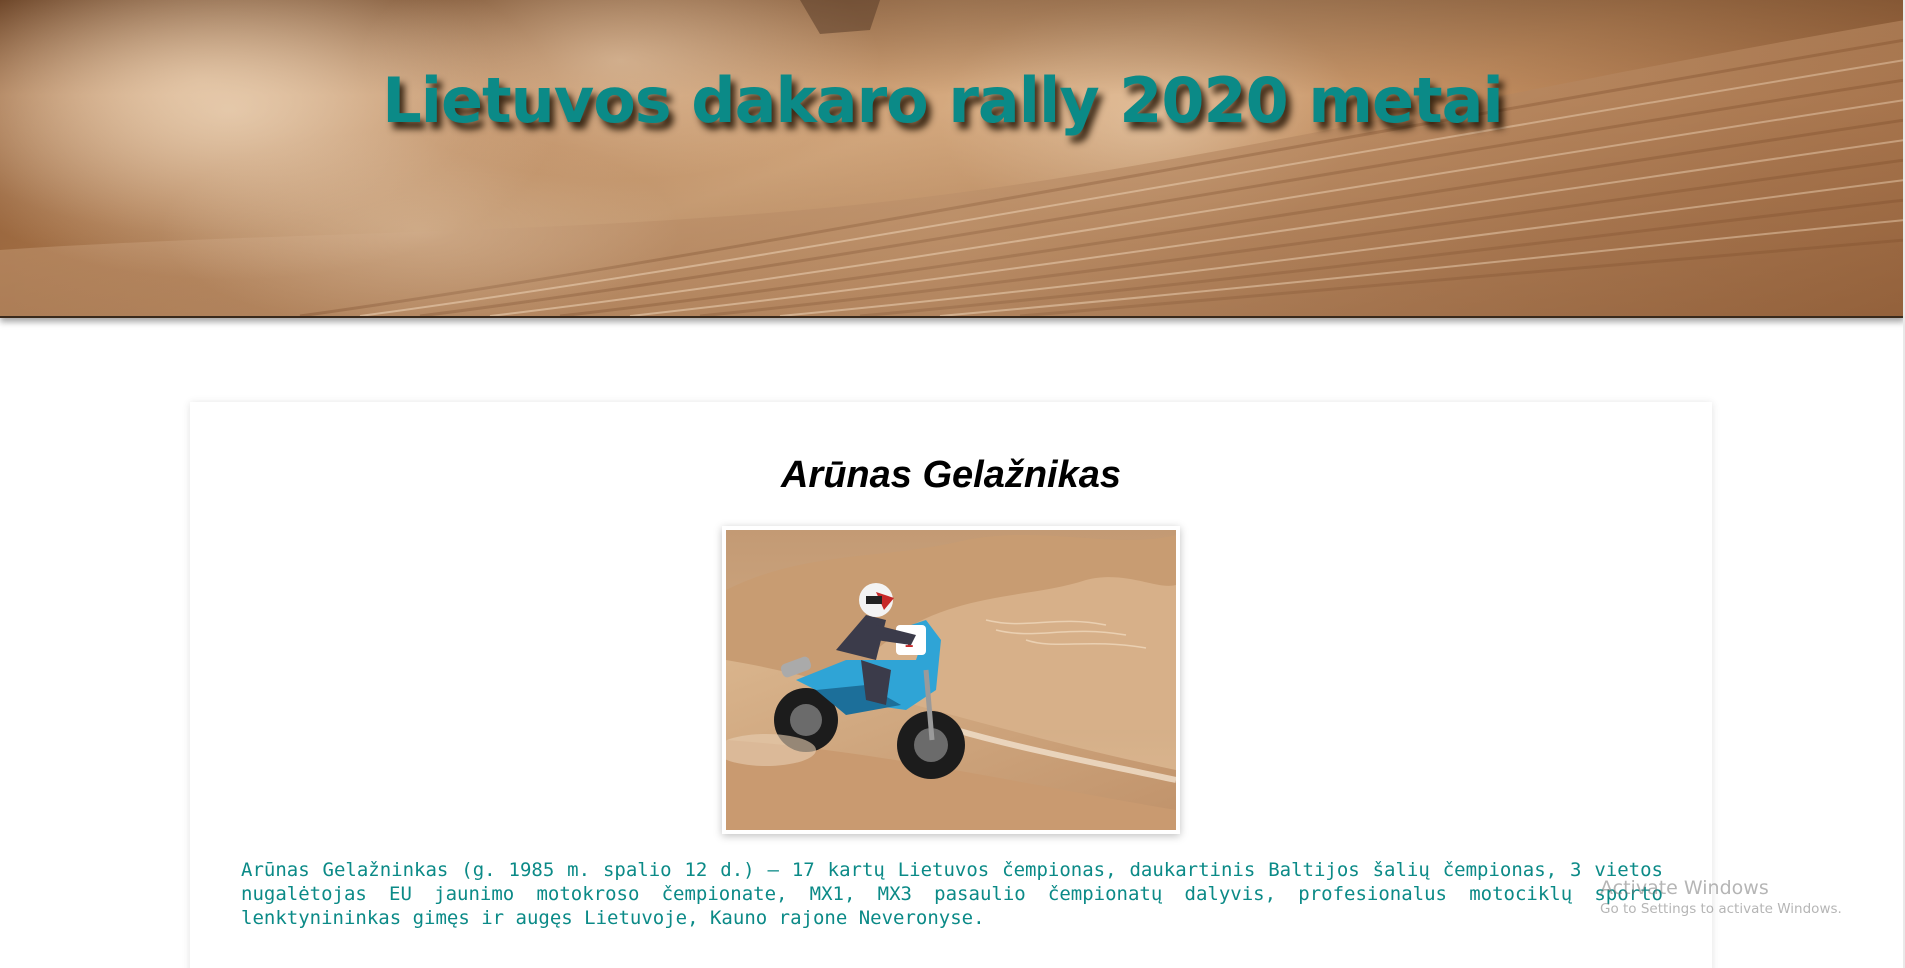 This screenshot has height=968, width=1905. I want to click on motorcycle-rider-photo: 1, so click(951, 680).